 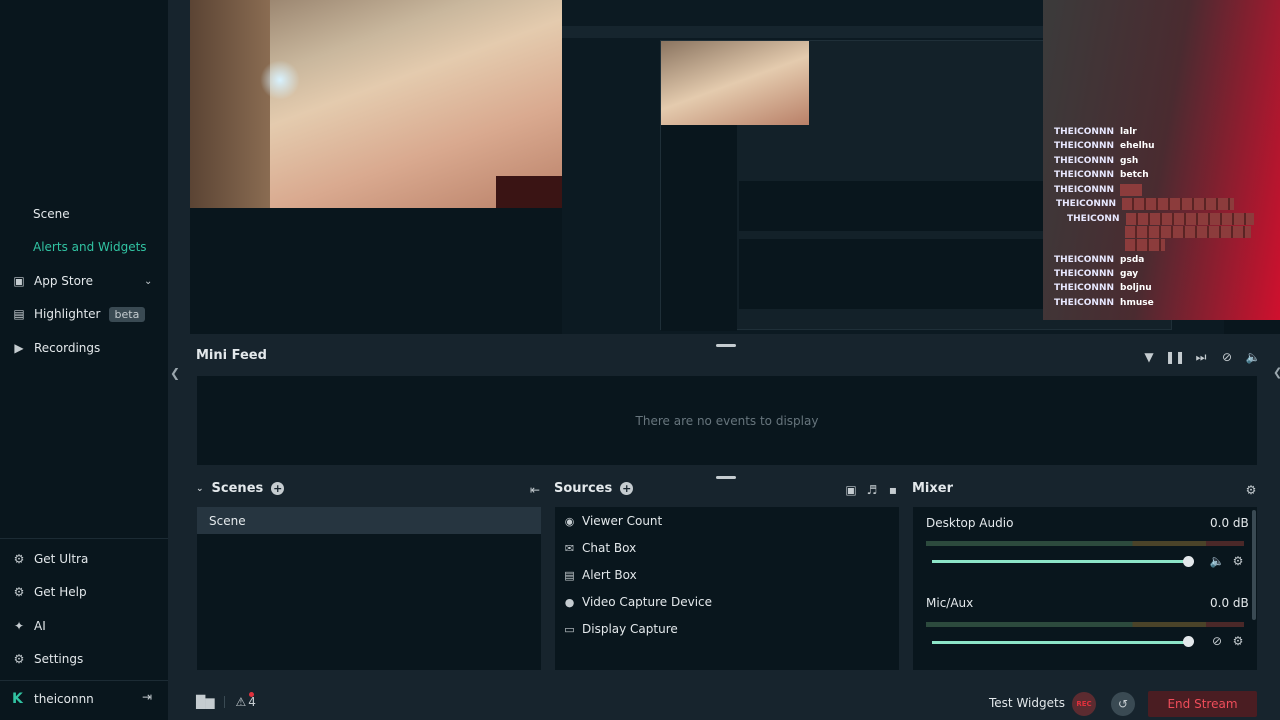 I want to click on chat-line: THEICONNN boljnu, so click(x=1103, y=288).